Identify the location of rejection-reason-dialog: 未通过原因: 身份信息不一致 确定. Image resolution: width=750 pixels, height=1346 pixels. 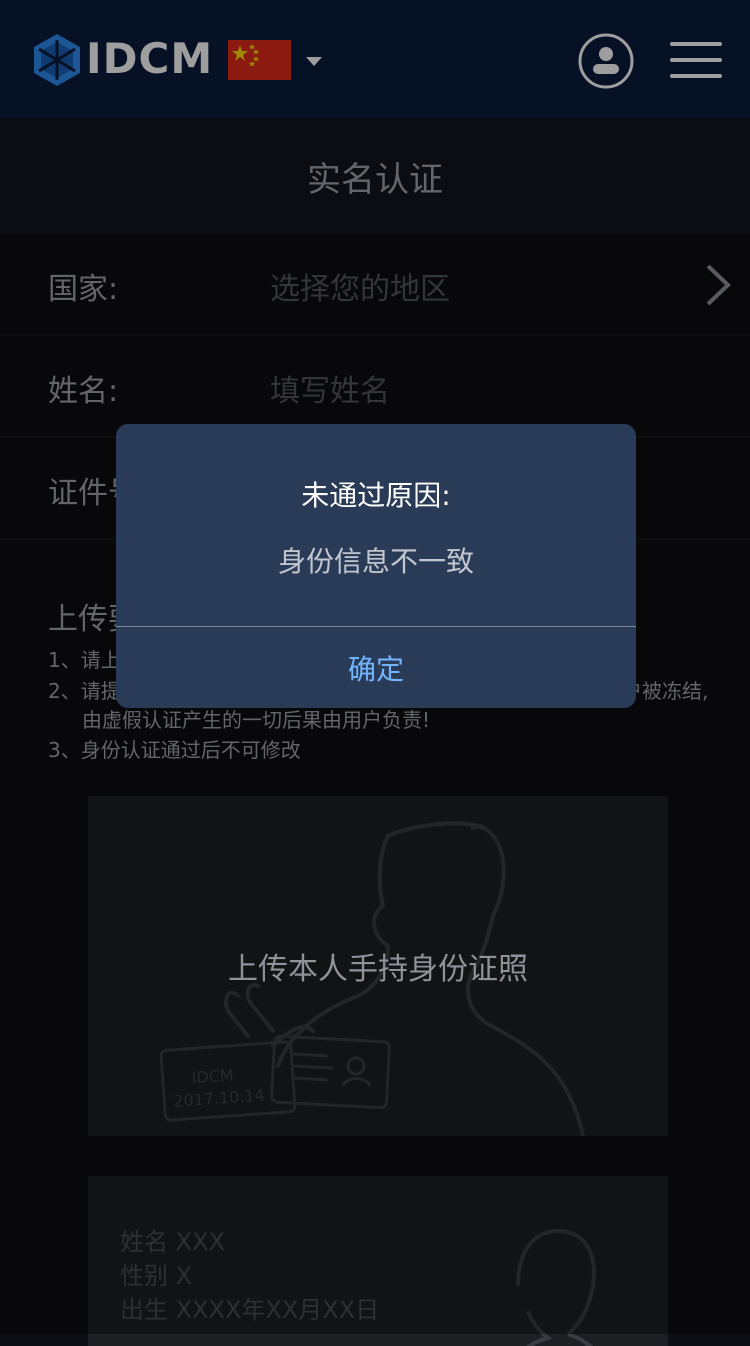
(376, 566).